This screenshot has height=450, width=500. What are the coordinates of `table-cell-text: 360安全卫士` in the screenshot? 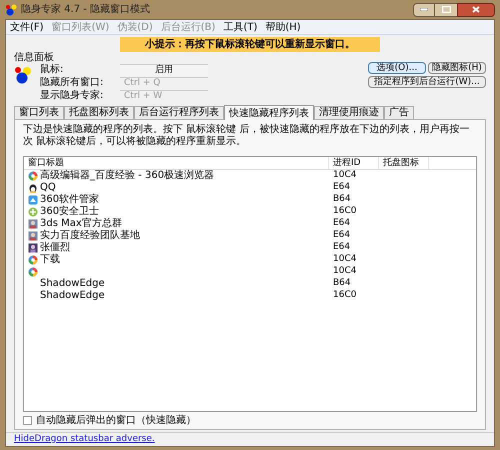 It's located at (70, 212).